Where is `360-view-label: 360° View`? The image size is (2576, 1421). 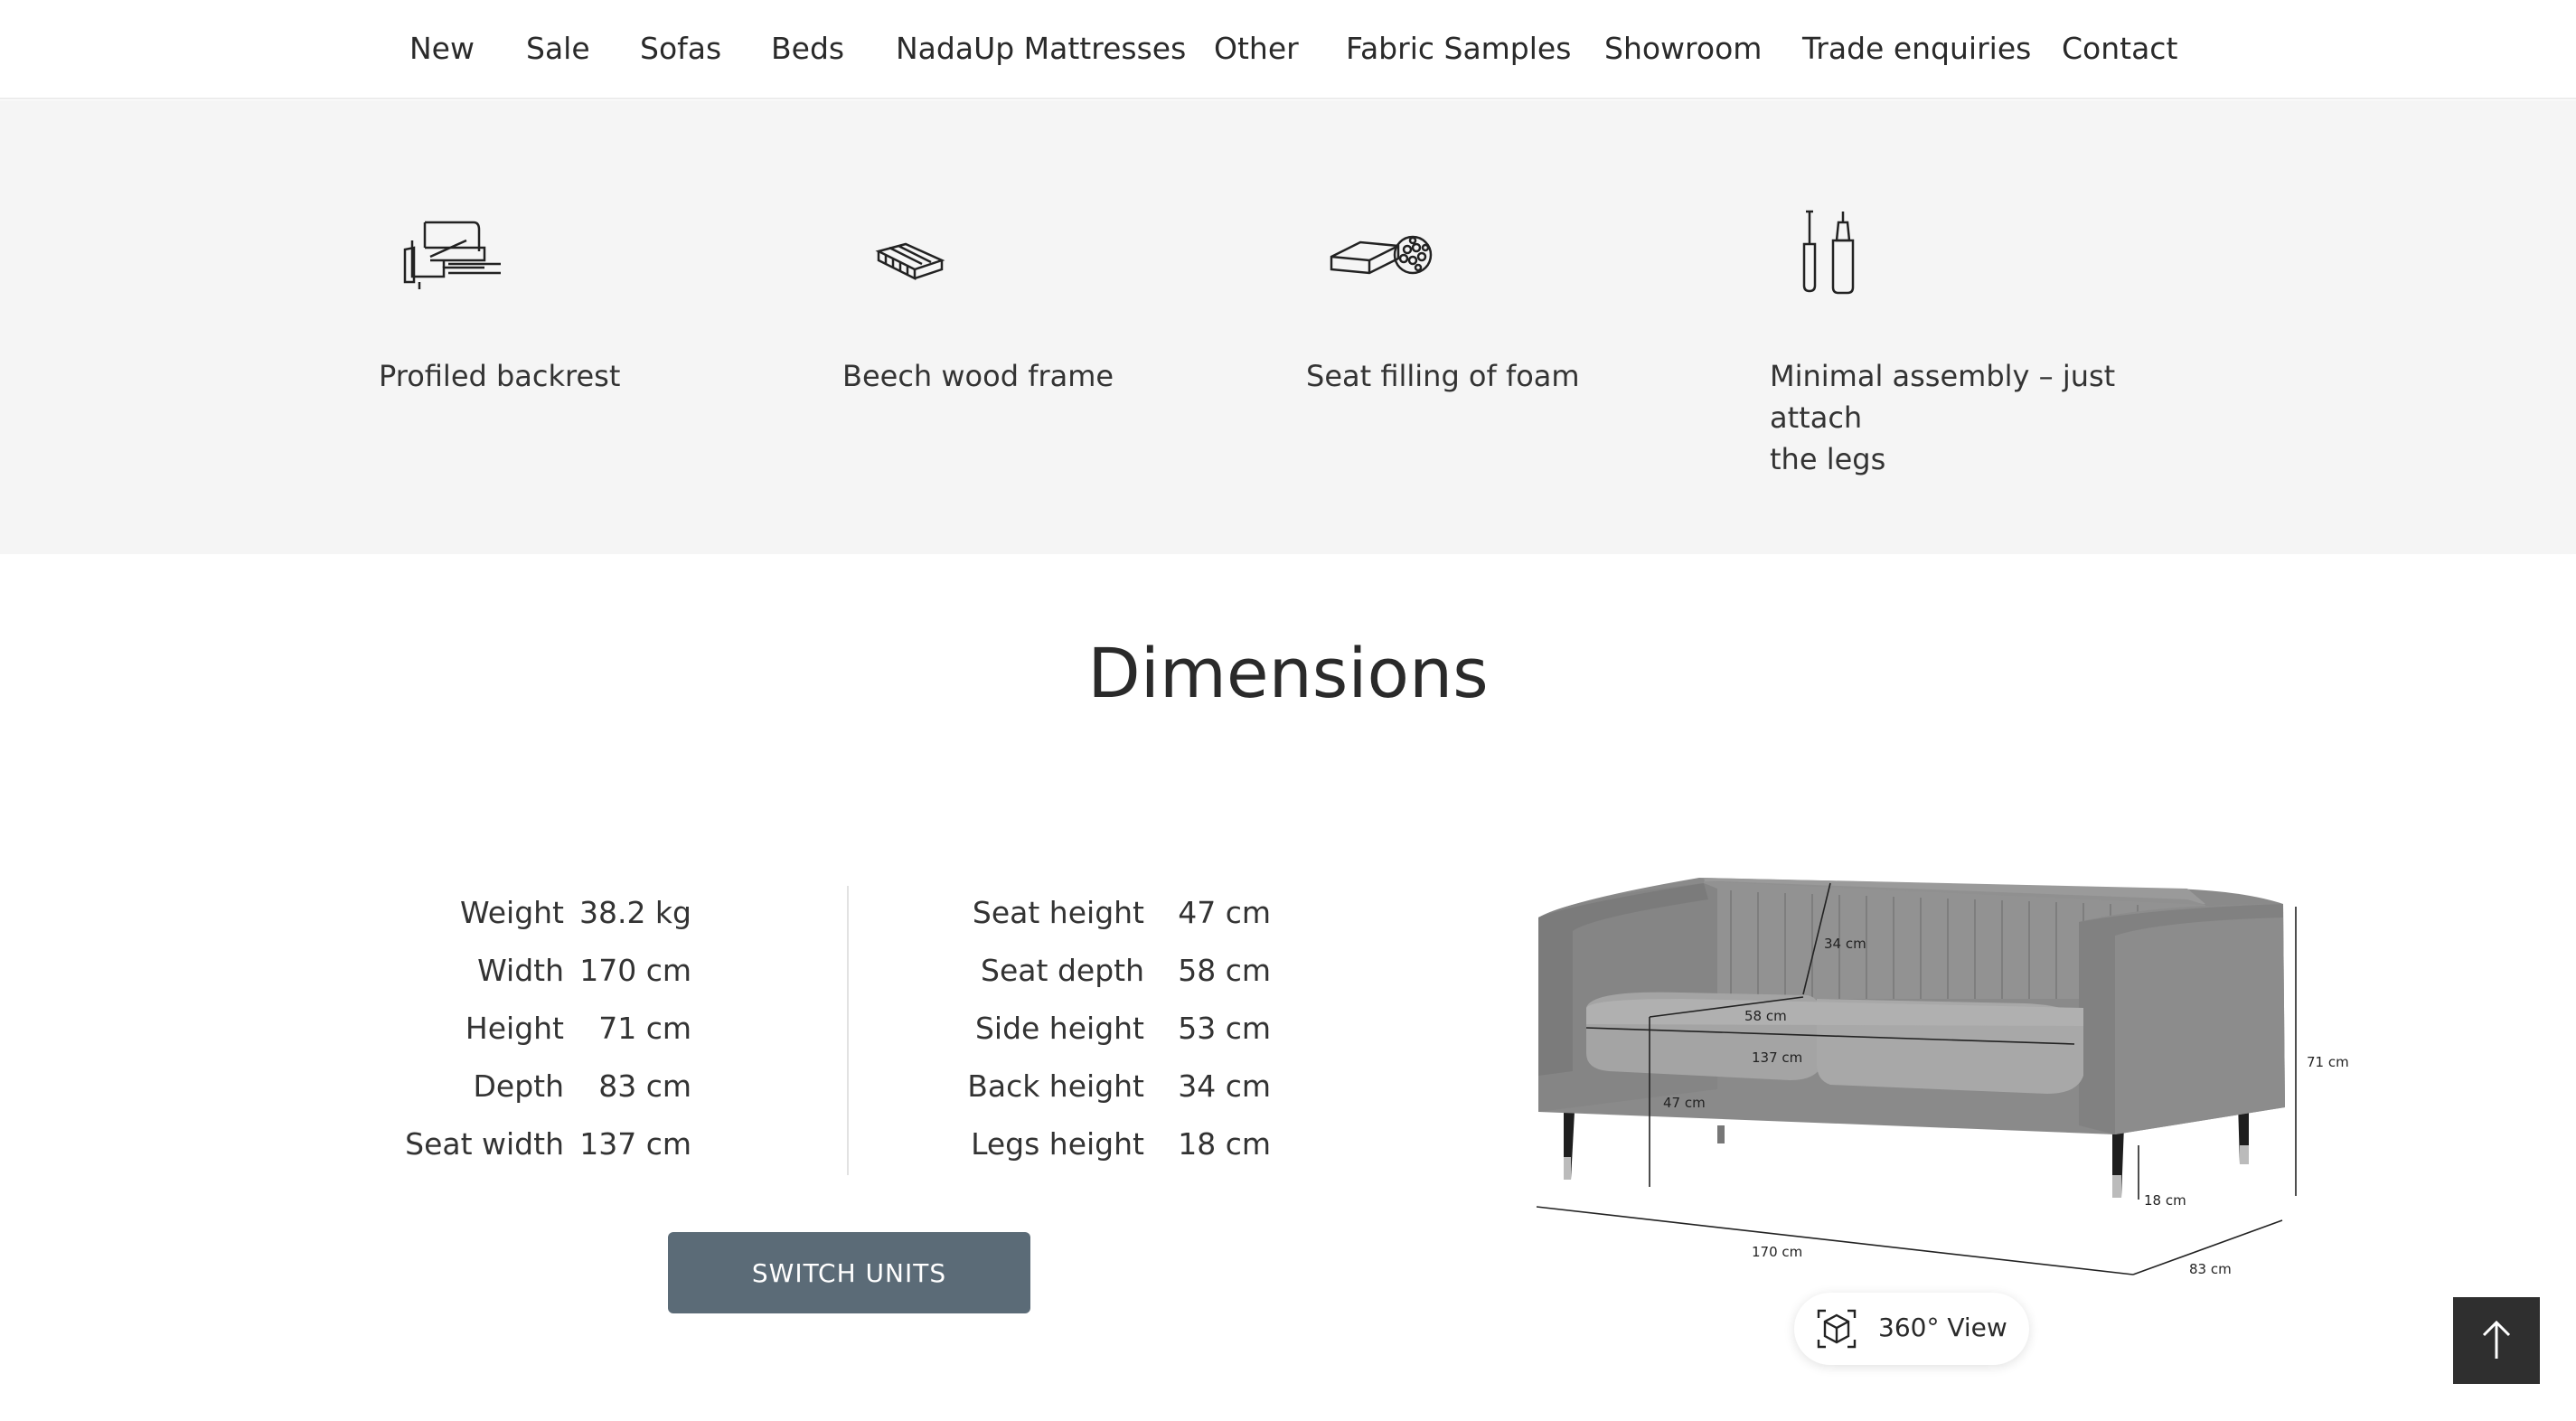 360-view-label: 360° View is located at coordinates (1942, 1327).